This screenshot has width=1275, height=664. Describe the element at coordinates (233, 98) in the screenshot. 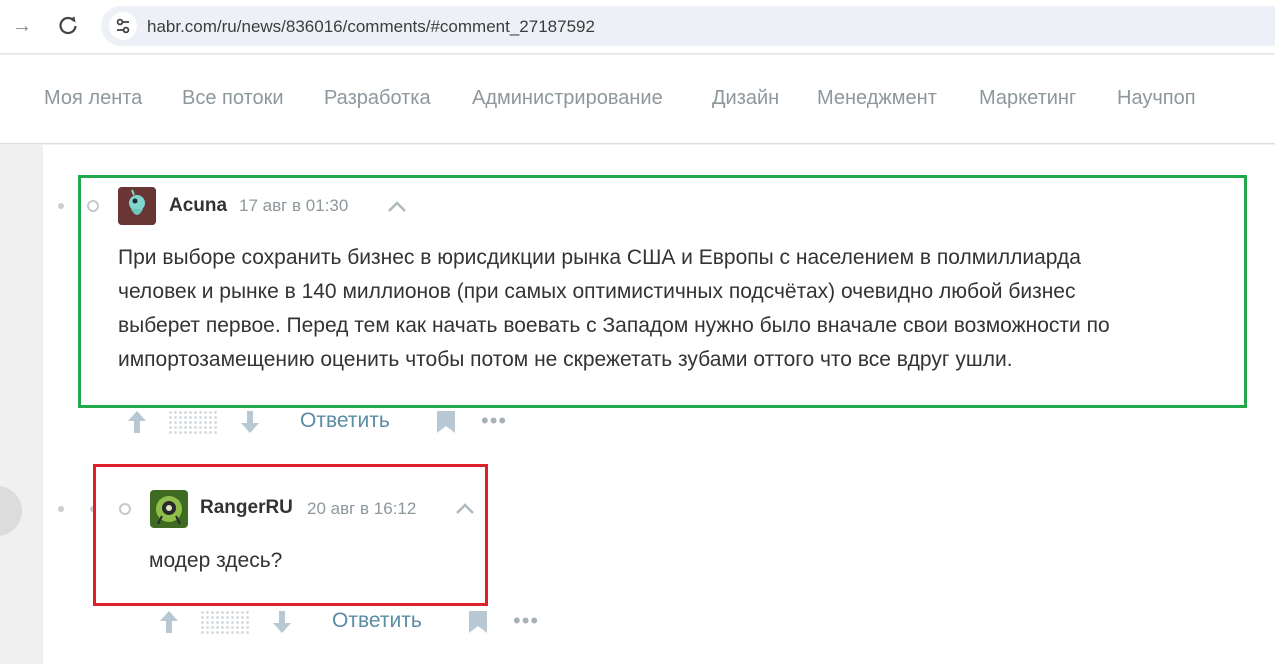

I see `hub-all-streams: Все потоки` at that location.